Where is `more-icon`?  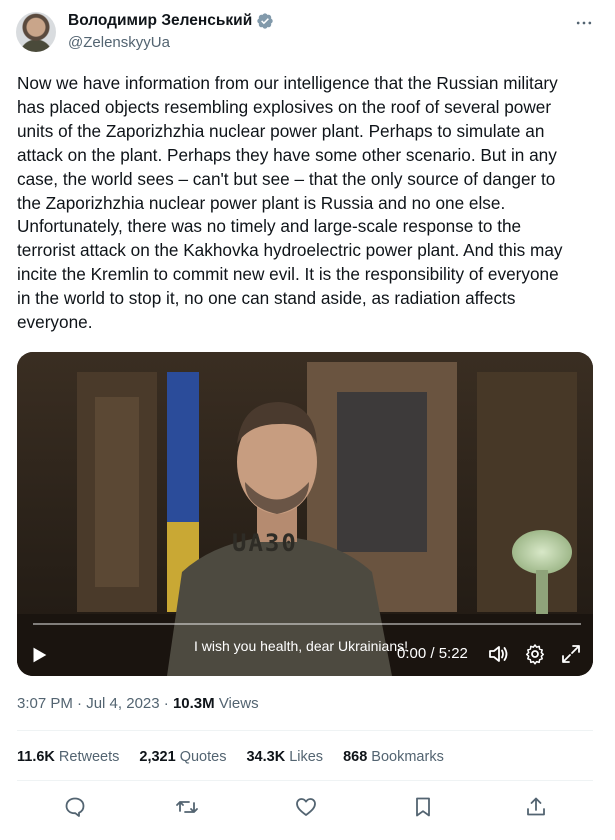
more-icon is located at coordinates (584, 23).